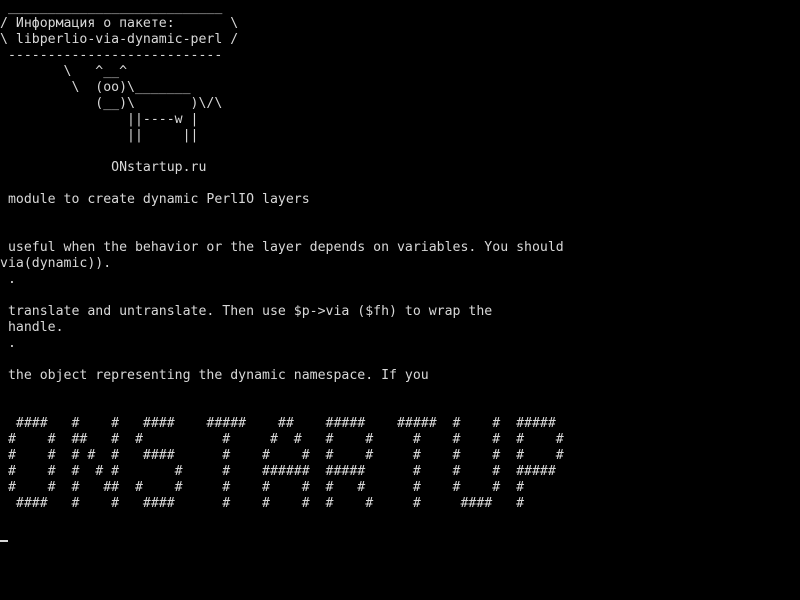 The width and height of the screenshot is (800, 600). I want to click on terminal-line: (__)\ )\/\, so click(111, 103).